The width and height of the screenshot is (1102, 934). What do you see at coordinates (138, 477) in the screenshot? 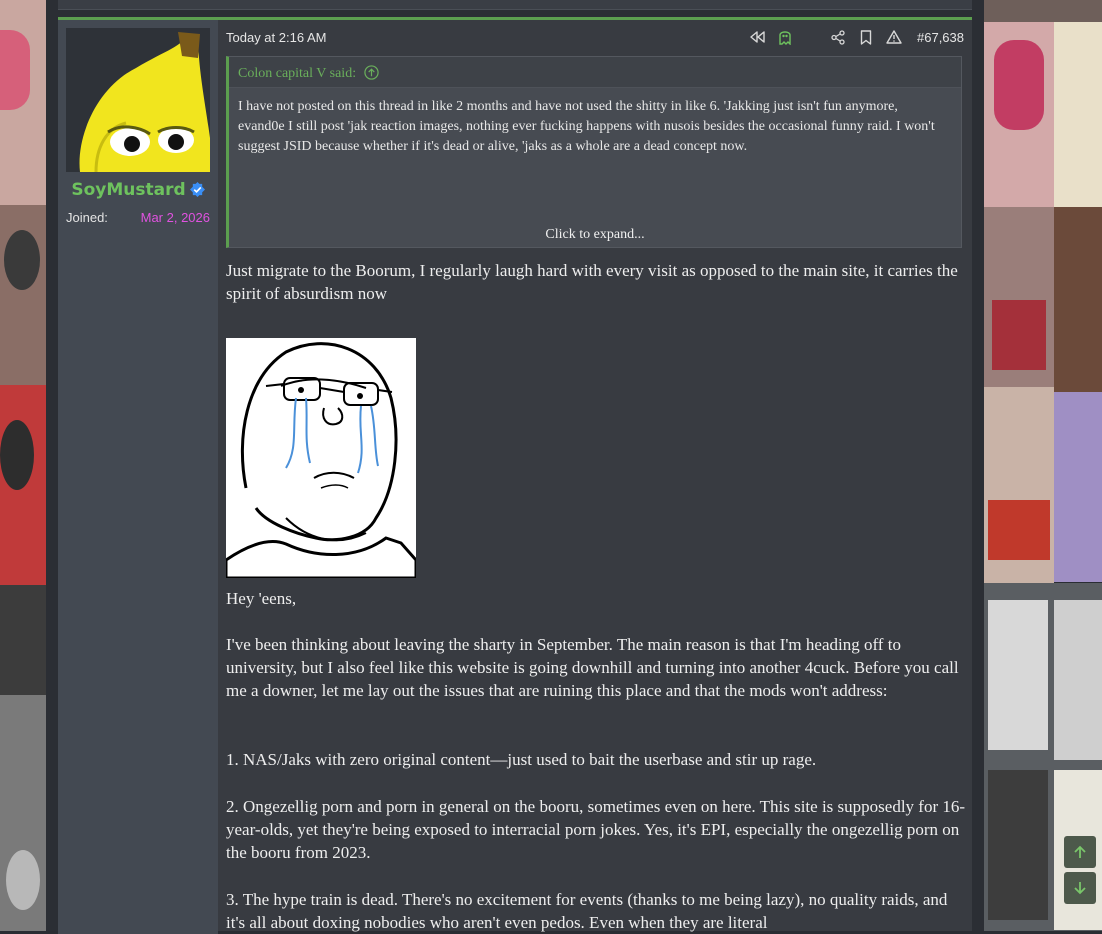
I see `post-user-cell: SoyMustard Joined: Mar 2, 2026` at bounding box center [138, 477].